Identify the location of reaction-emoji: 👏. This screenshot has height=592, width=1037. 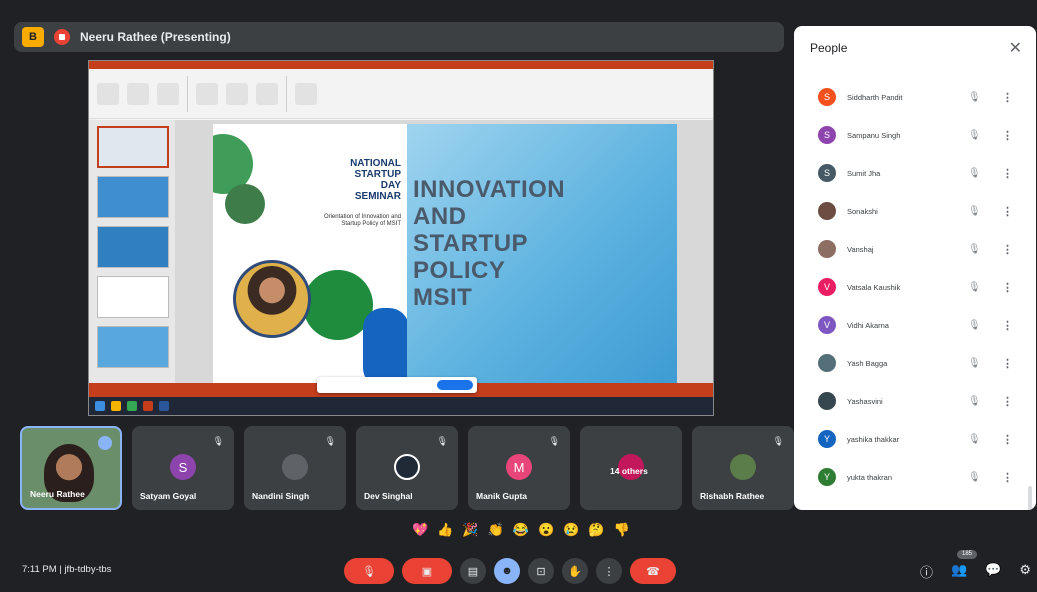
(496, 530).